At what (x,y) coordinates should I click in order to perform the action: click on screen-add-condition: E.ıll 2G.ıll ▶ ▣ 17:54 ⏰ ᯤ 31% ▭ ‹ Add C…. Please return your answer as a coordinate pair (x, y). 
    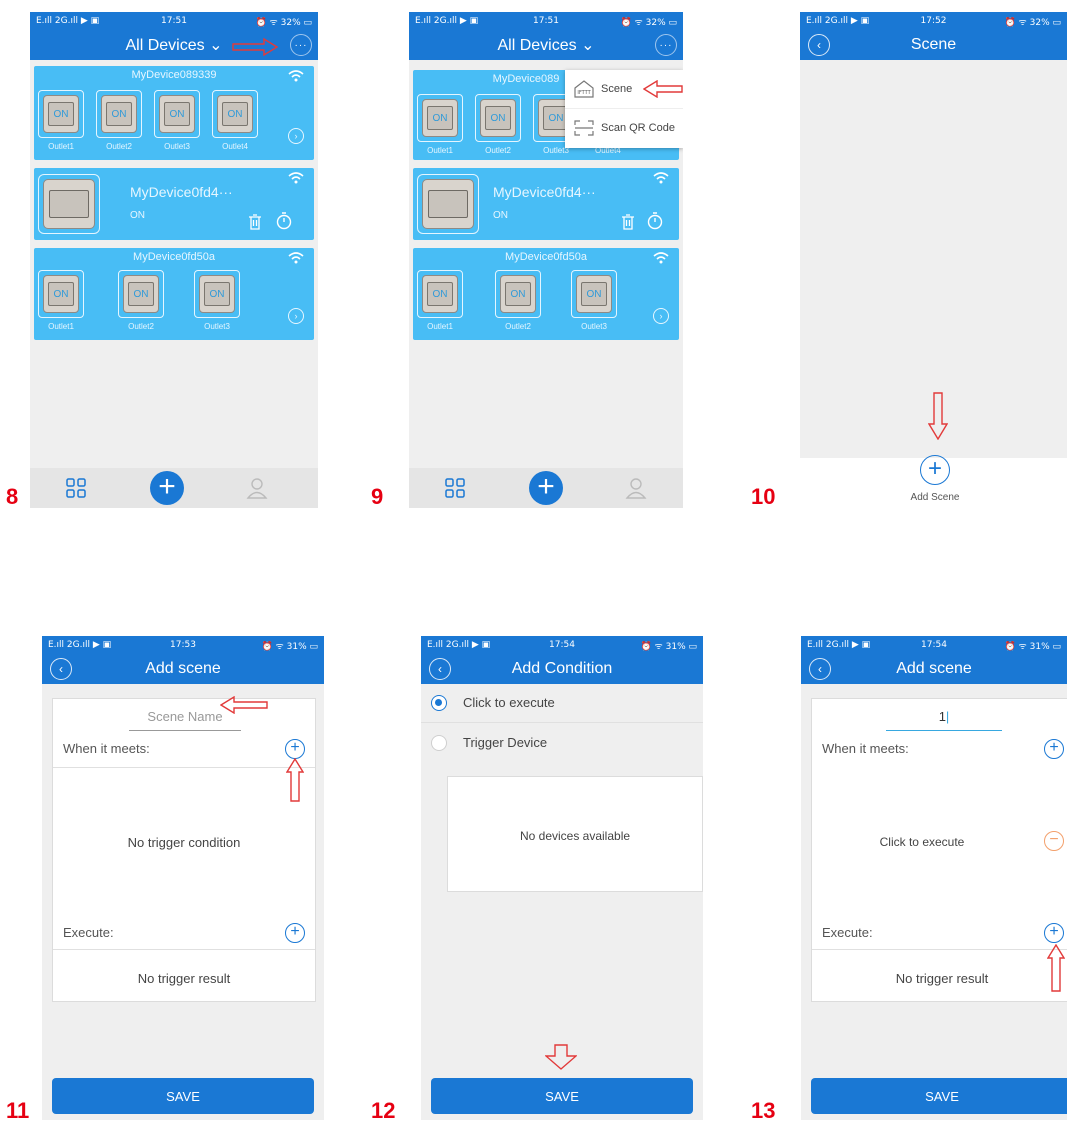
    Looking at the image, I should click on (562, 878).